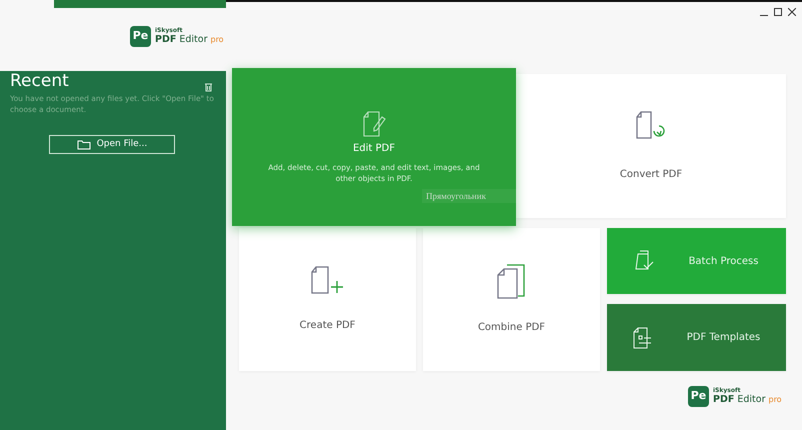 The width and height of the screenshot is (802, 430). I want to click on maximize-icon, so click(778, 12).